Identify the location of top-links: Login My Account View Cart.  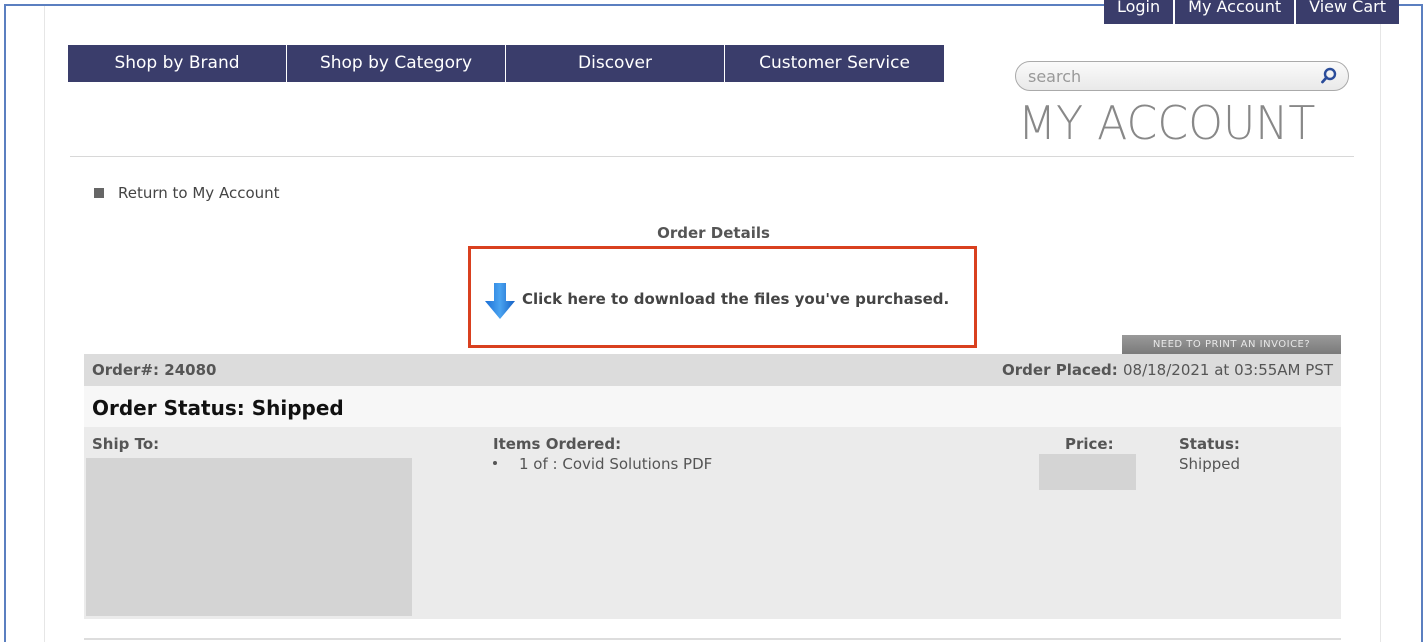
(1251, 12).